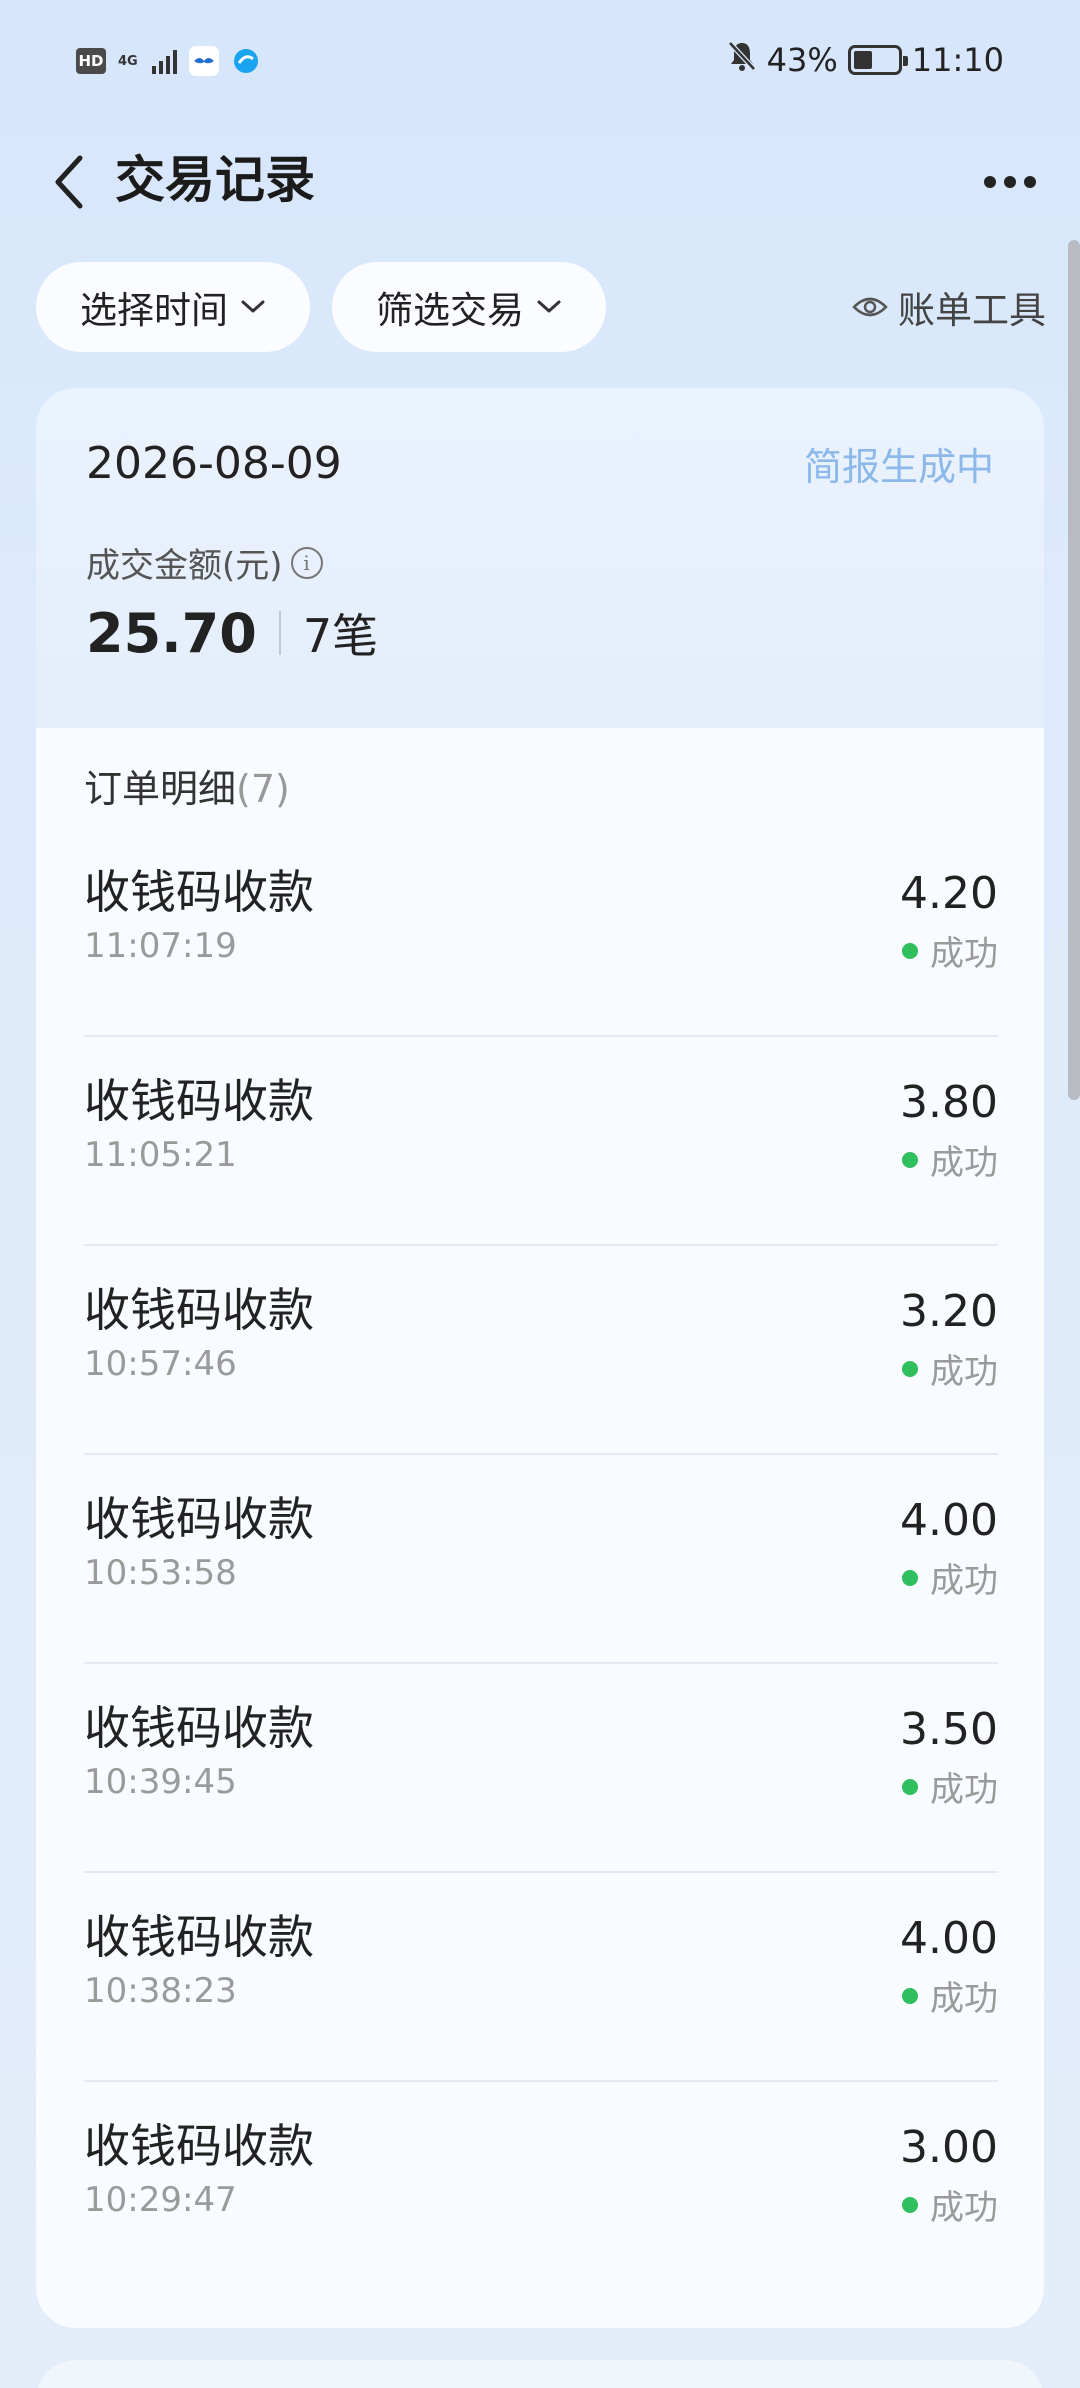 This screenshot has height=2388, width=1080. Describe the element at coordinates (541, 1141) in the screenshot. I see `order-row: 收钱码收款 11:05:21 3.80 成功` at that location.